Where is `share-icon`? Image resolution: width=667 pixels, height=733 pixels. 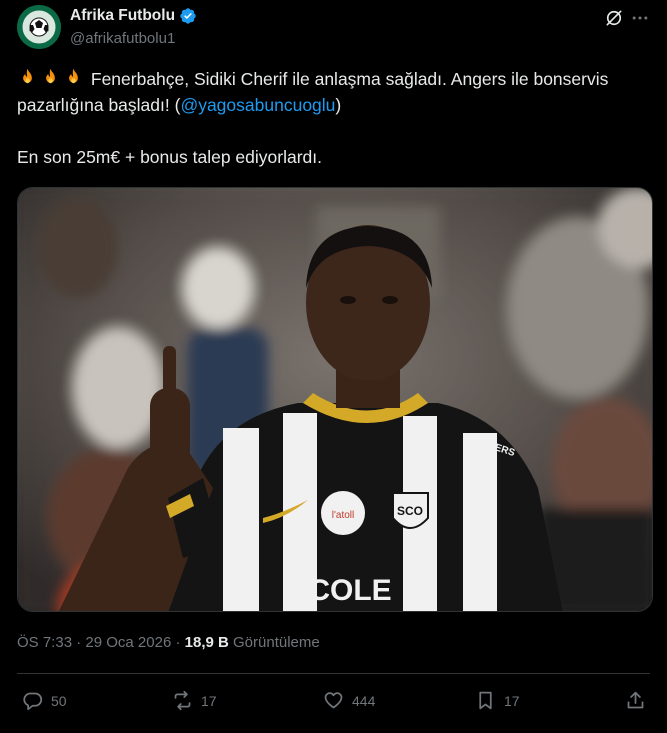 share-icon is located at coordinates (635, 700).